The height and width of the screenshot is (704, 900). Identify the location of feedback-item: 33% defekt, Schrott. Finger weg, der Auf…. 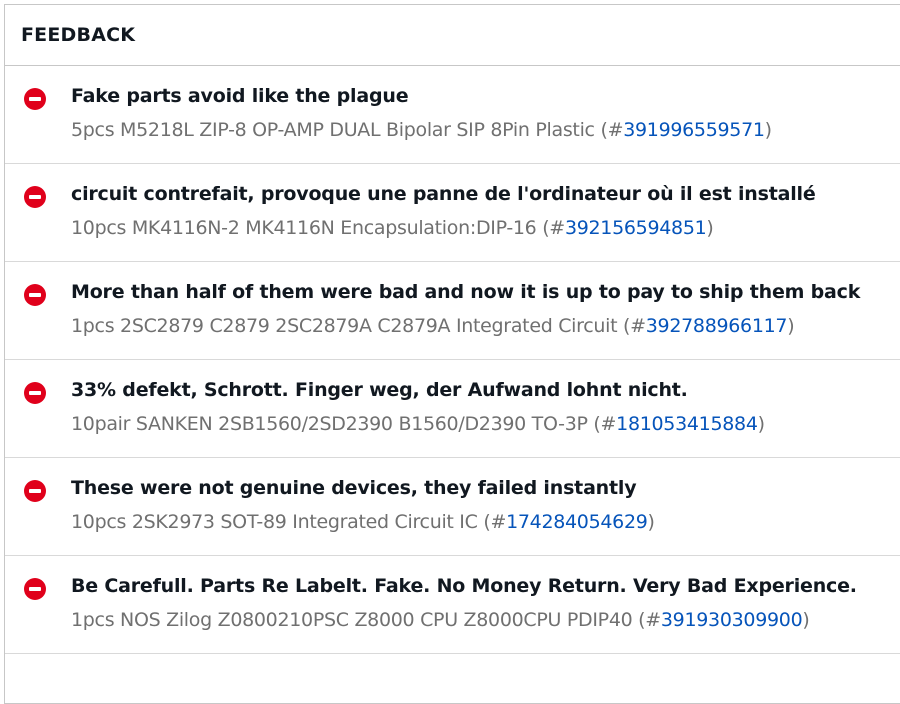
(452, 409).